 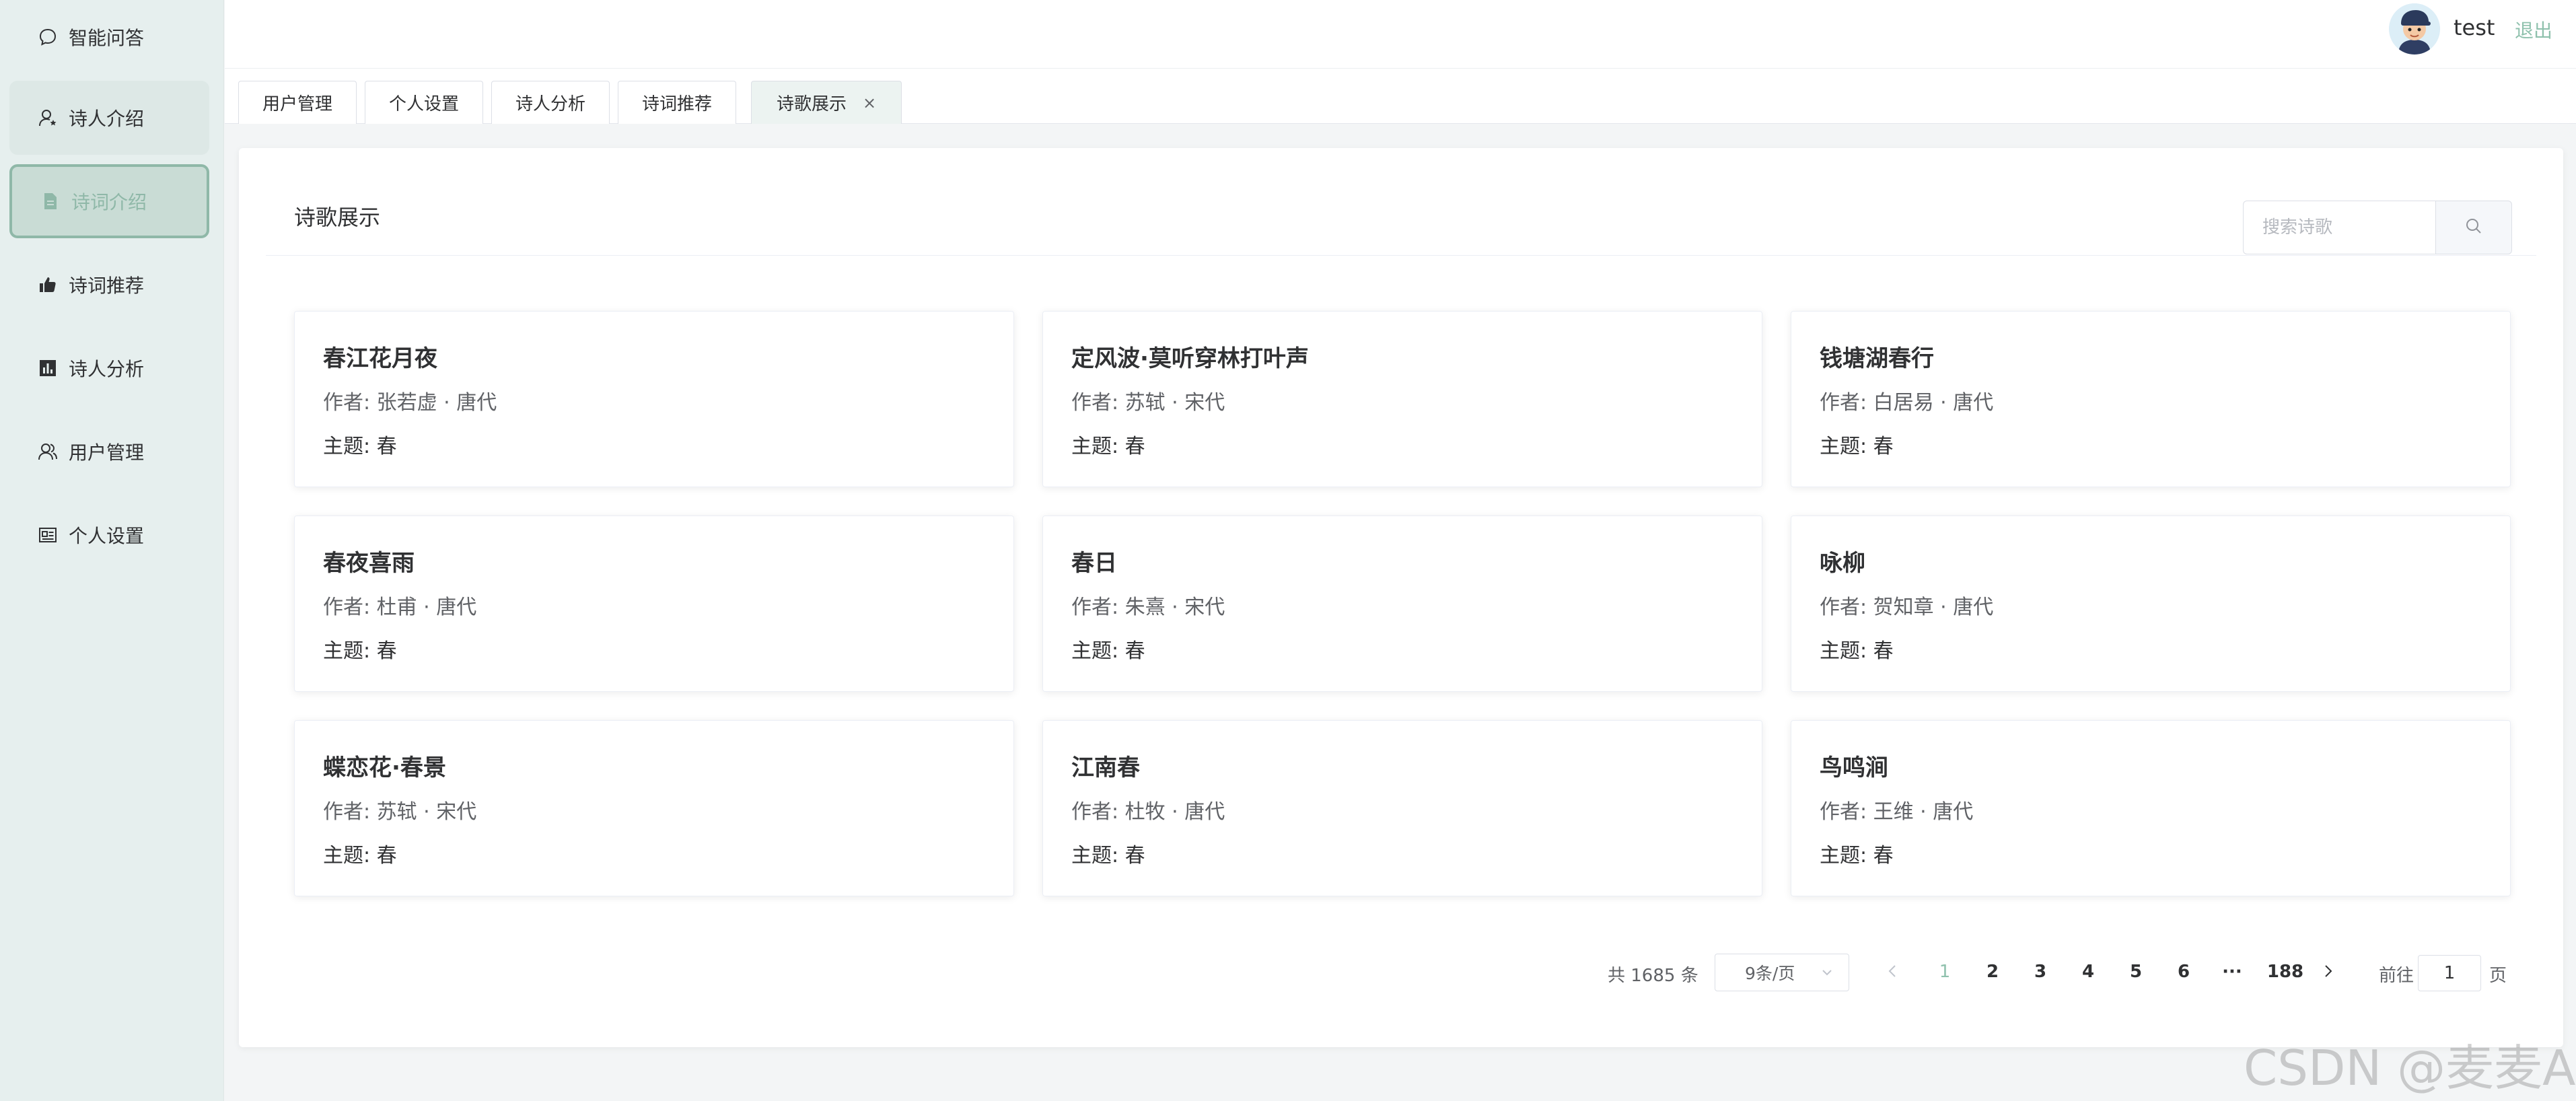 I want to click on sidebar-item-user-management: 用户管理, so click(x=109, y=452).